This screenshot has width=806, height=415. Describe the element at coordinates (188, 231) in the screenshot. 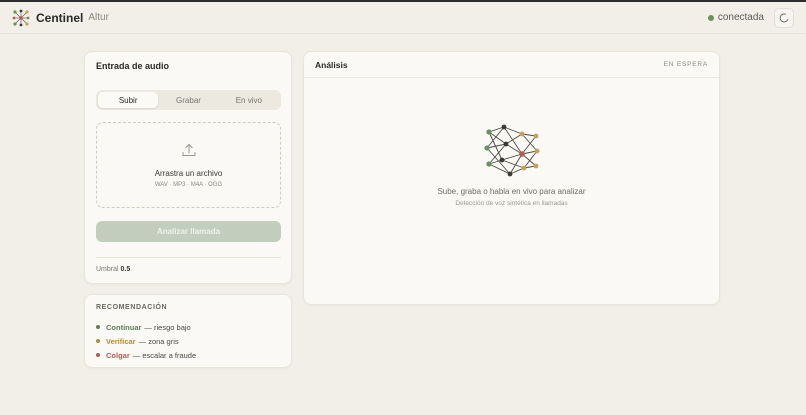

I see `analyze-call-button: Analizar llamada` at that location.